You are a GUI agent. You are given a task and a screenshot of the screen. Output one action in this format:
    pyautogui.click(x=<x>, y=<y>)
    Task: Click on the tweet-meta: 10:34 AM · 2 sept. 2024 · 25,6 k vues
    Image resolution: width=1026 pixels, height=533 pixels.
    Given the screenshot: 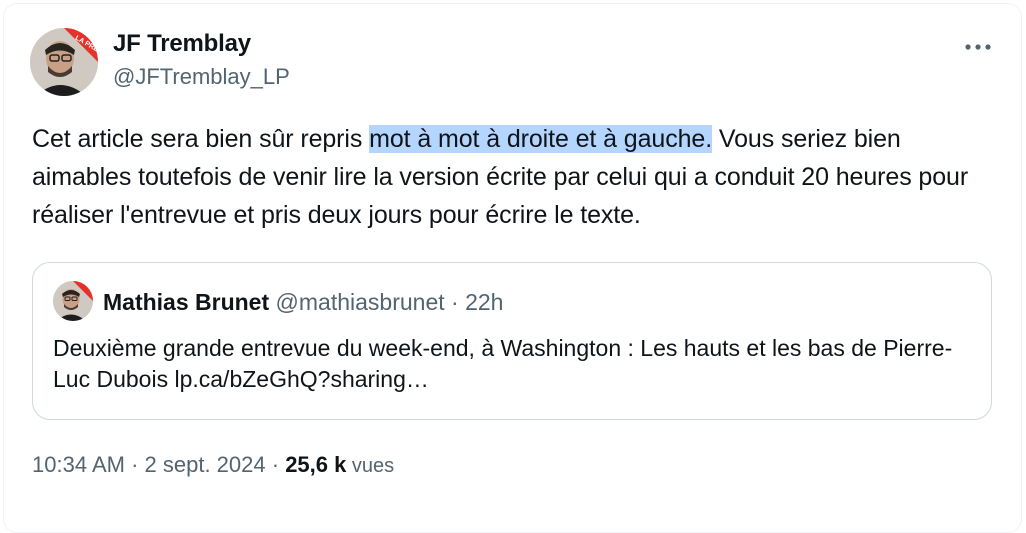 What is the action you would take?
    pyautogui.click(x=213, y=465)
    